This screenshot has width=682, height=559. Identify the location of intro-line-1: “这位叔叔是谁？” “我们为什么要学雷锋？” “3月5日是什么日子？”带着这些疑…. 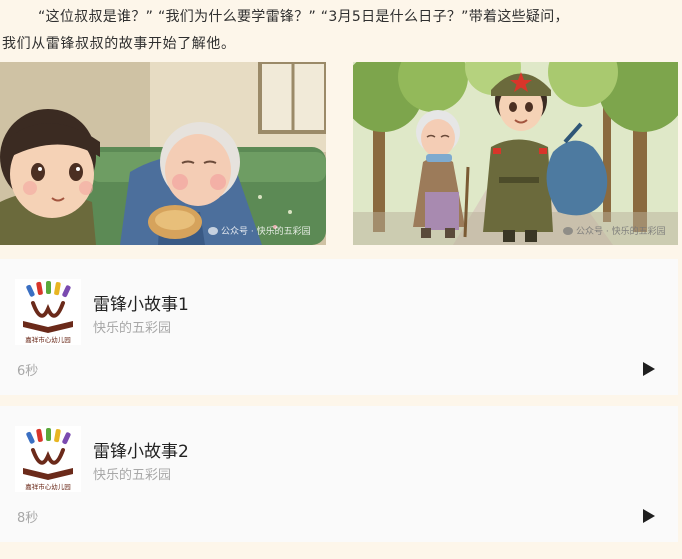
(303, 17).